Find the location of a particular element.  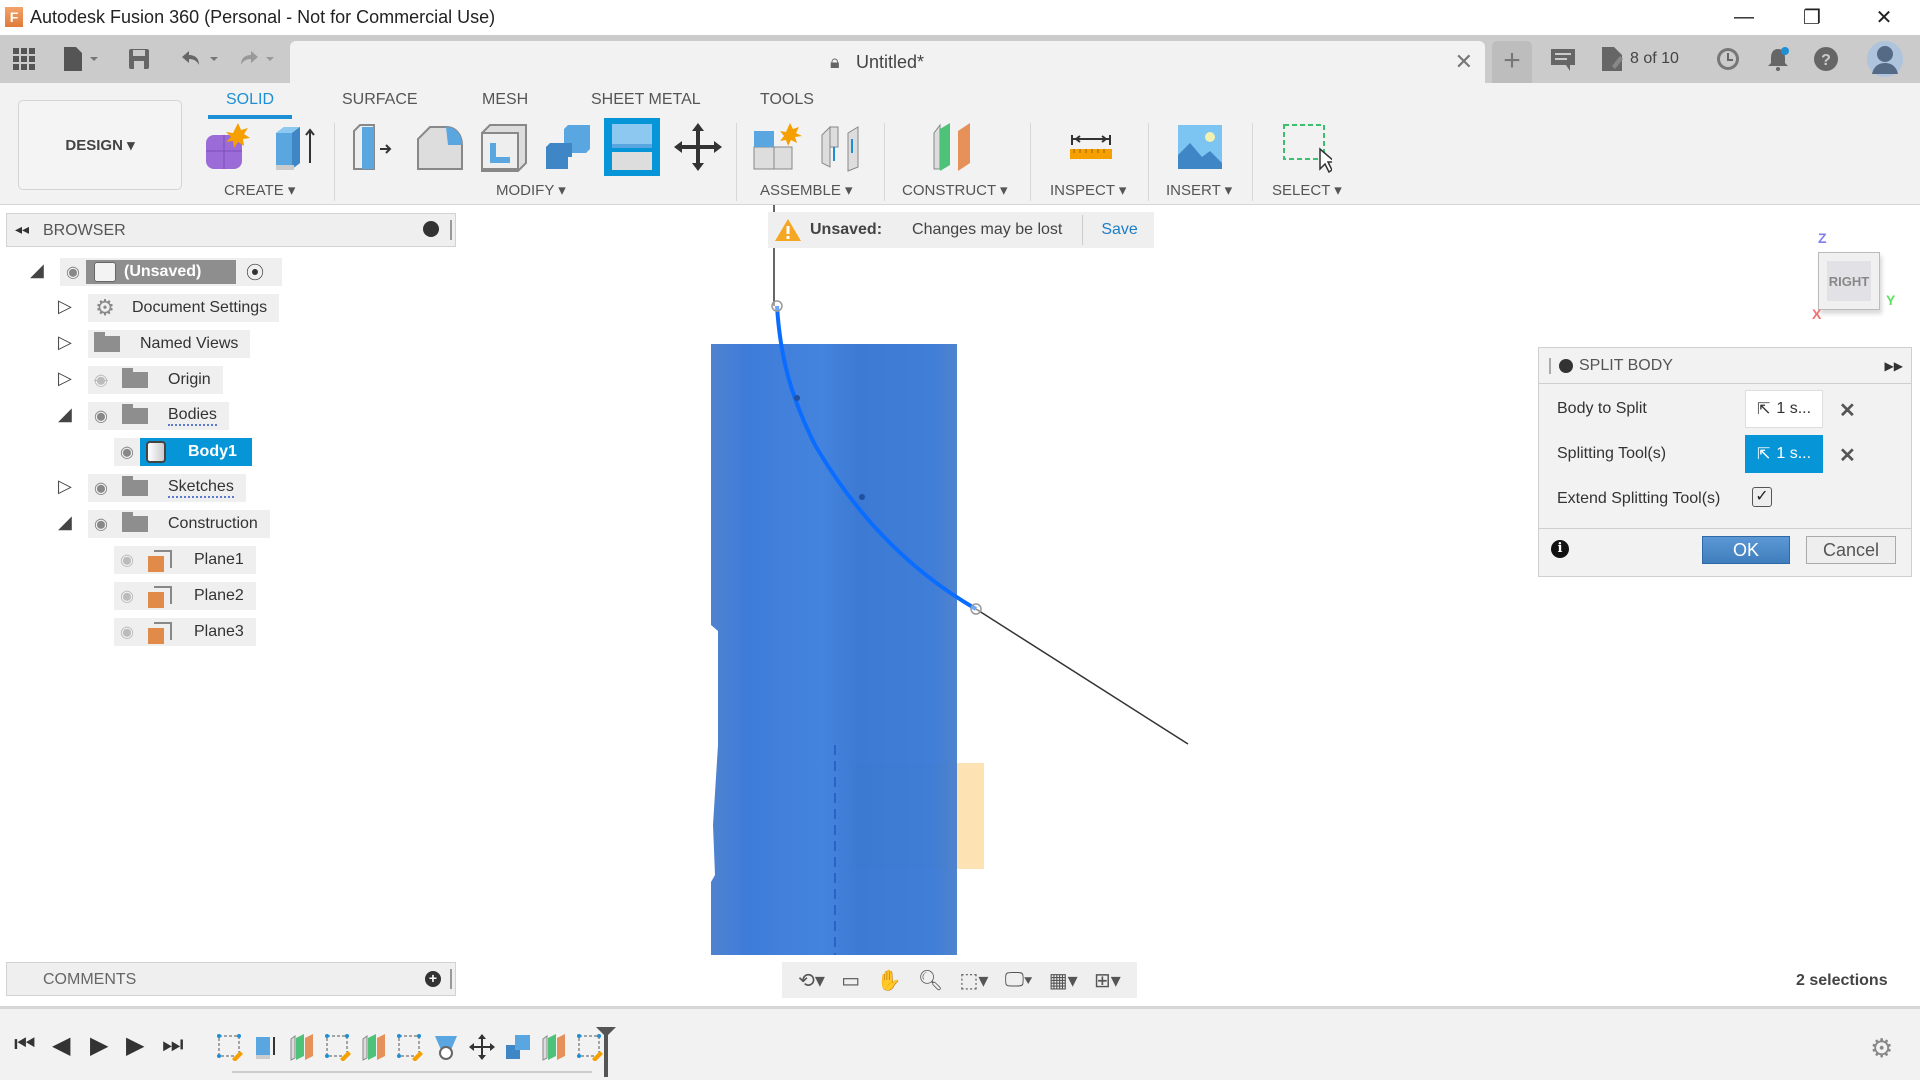

lock-icon: 🔒︎ is located at coordinates (835, 62).